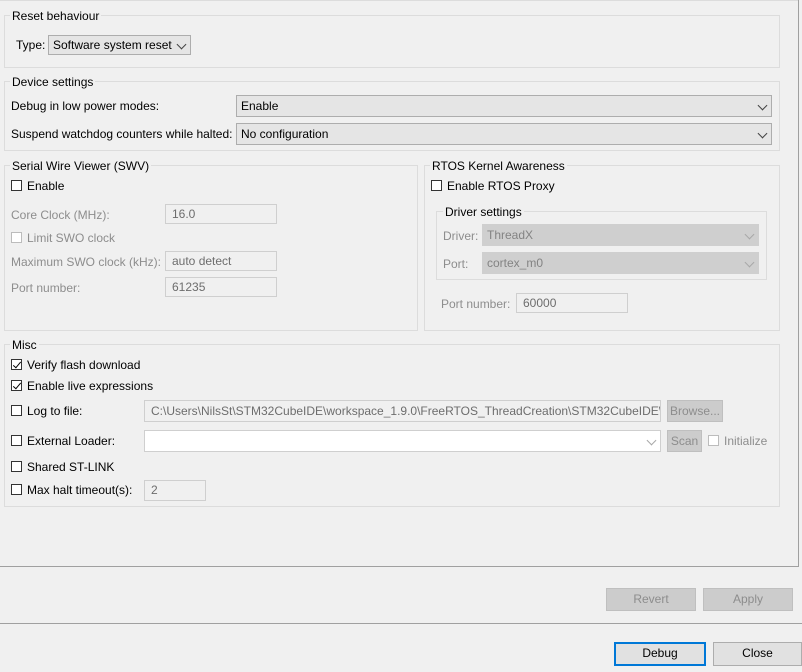  I want to click on external-loader-label: External Loader:, so click(71, 441).